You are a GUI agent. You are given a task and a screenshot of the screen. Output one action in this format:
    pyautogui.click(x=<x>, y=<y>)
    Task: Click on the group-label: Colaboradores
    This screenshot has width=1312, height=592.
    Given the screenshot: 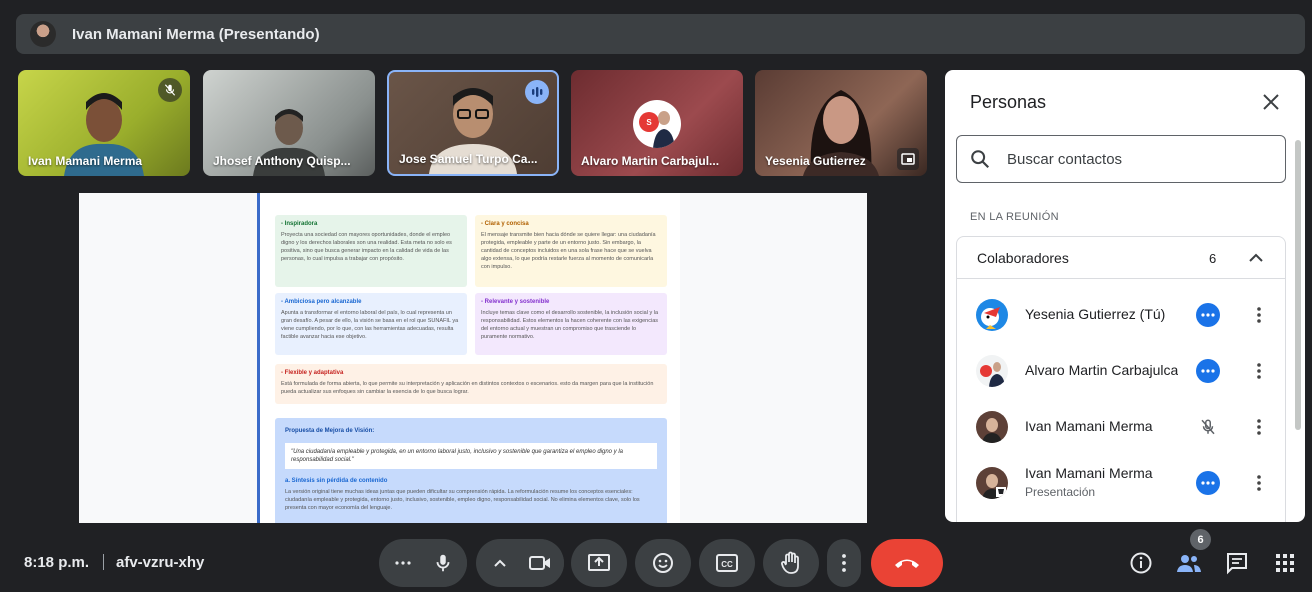 What is the action you would take?
    pyautogui.click(x=1023, y=258)
    